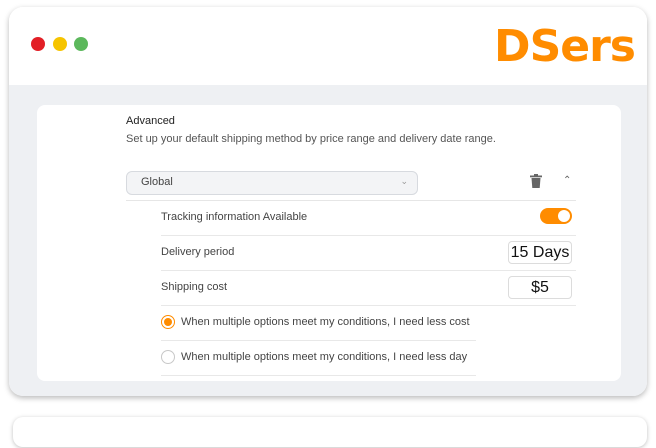  Describe the element at coordinates (234, 217) in the screenshot. I see `tracking-label: Tracking information Available` at that location.